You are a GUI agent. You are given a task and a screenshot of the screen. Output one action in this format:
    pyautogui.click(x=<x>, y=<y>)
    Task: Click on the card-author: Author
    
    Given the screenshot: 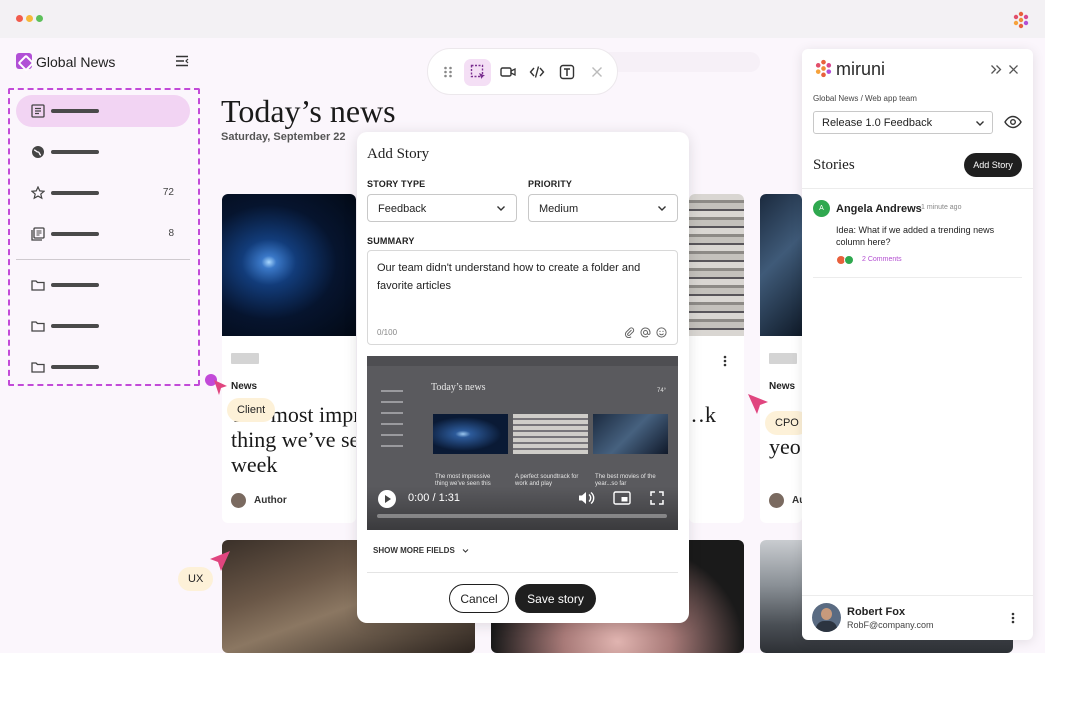 What is the action you would take?
    pyautogui.click(x=270, y=500)
    